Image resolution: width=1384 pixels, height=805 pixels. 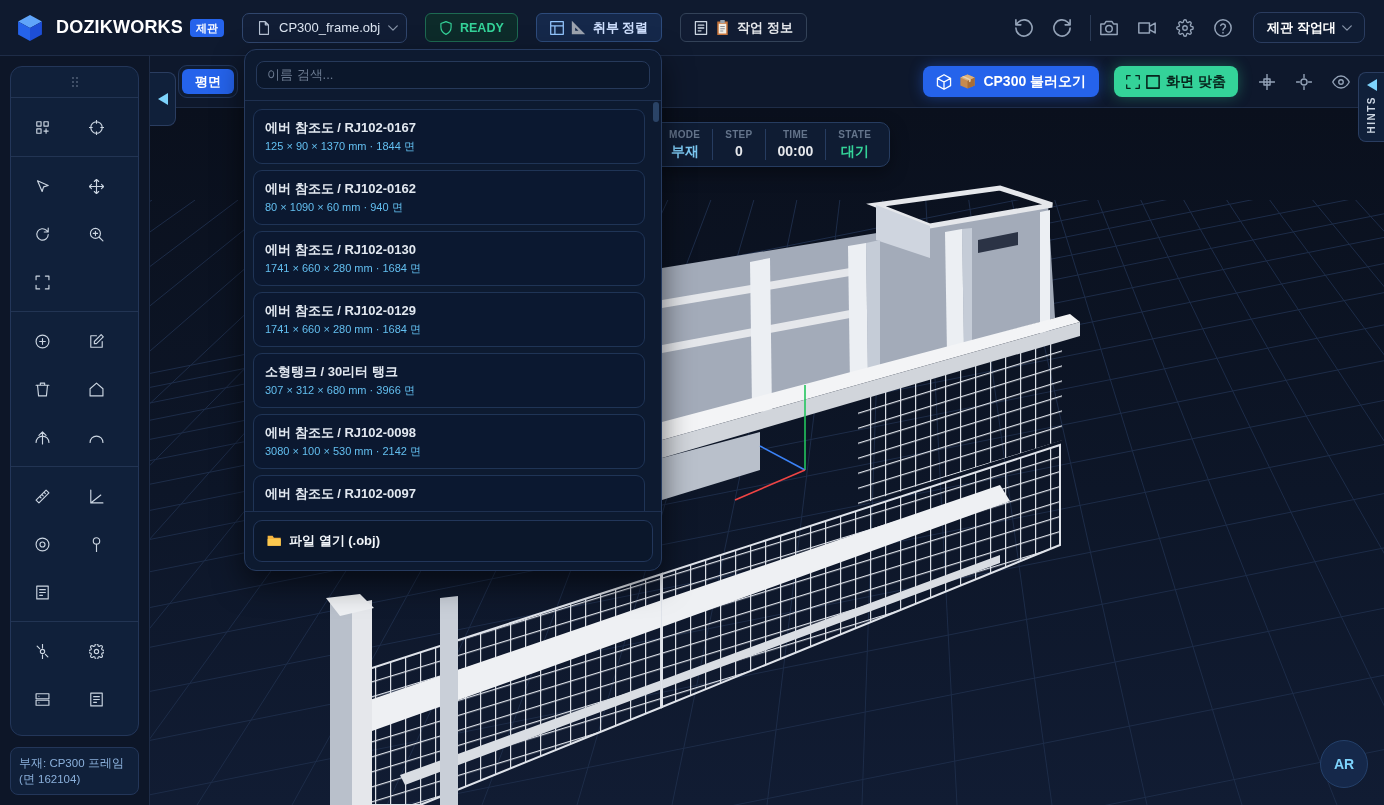 What do you see at coordinates (1371, 107) in the screenshot?
I see `hints-tab: HINTS` at bounding box center [1371, 107].